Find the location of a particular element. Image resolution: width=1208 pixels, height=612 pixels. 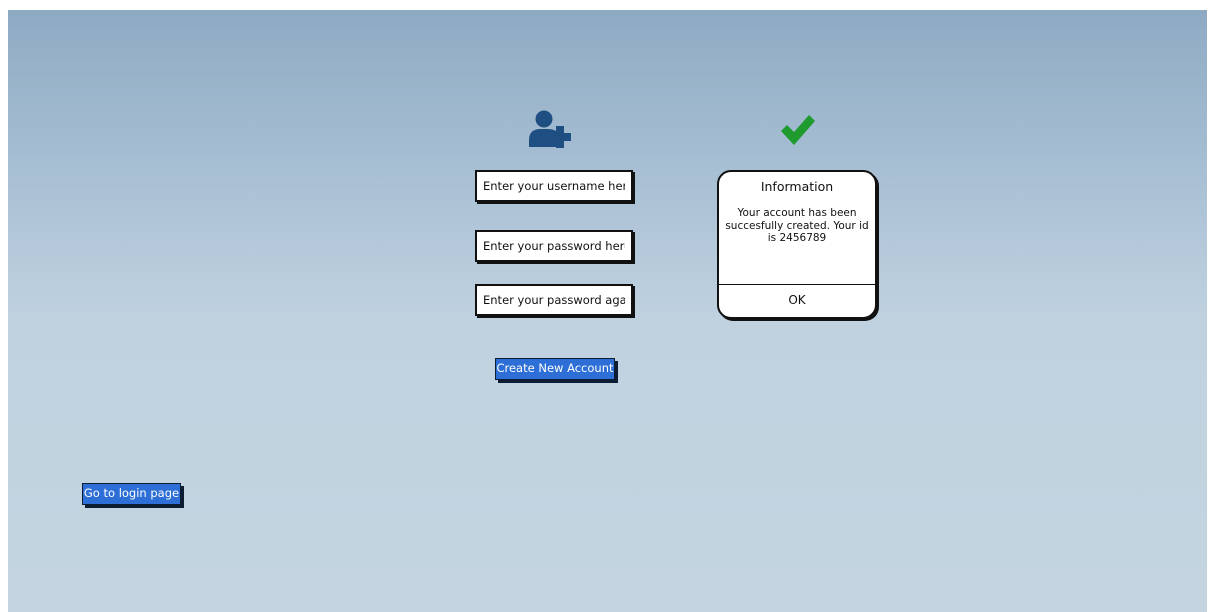

password-field is located at coordinates (554, 246).